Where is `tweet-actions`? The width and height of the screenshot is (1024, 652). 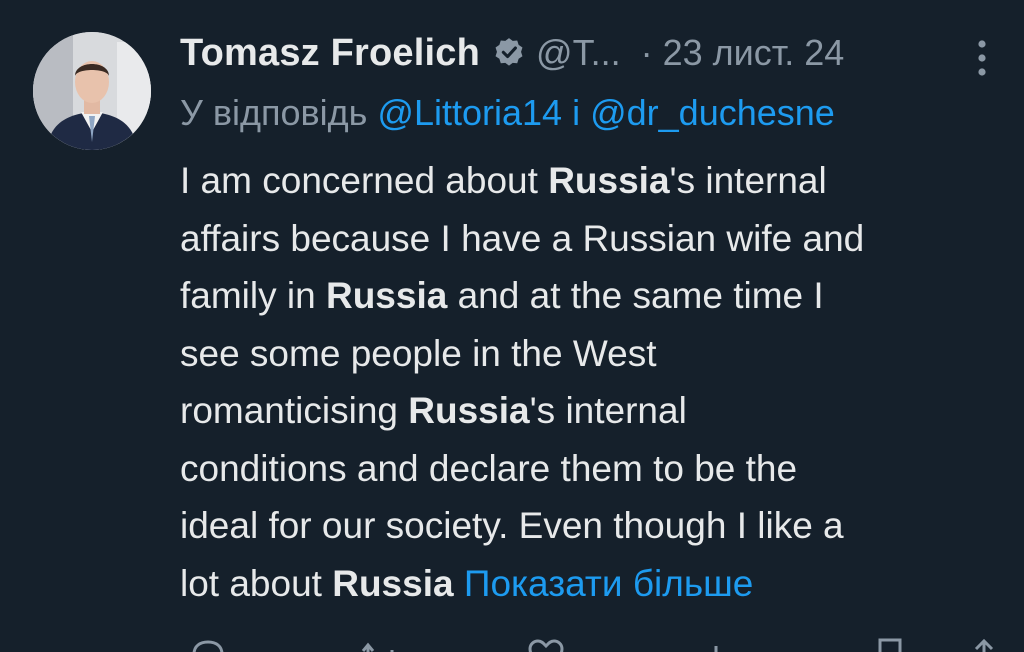 tweet-actions is located at coordinates (595, 641).